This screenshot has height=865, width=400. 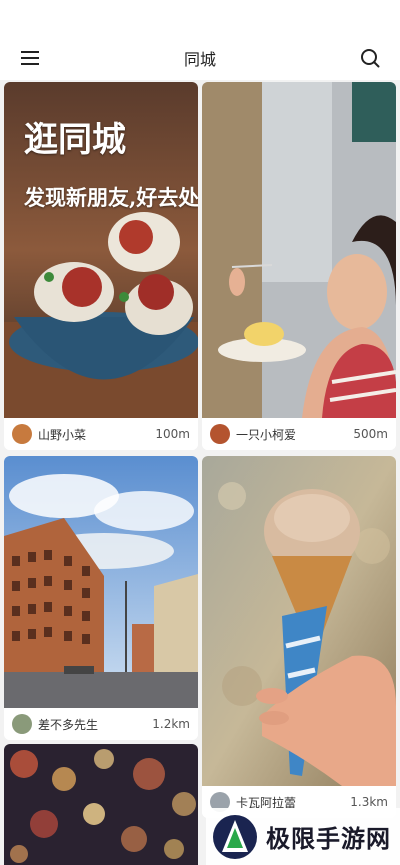 What do you see at coordinates (172, 434) in the screenshot?
I see `card-distance: 100m` at bounding box center [172, 434].